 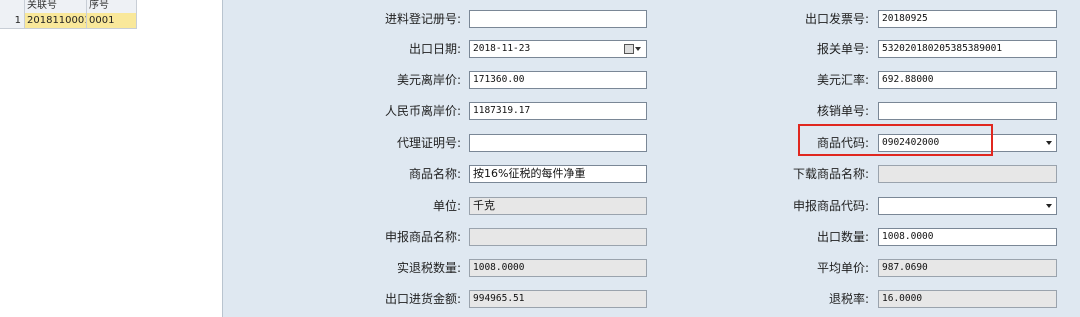 I want to click on usd-fob-field: 171360.00, so click(x=558, y=80).